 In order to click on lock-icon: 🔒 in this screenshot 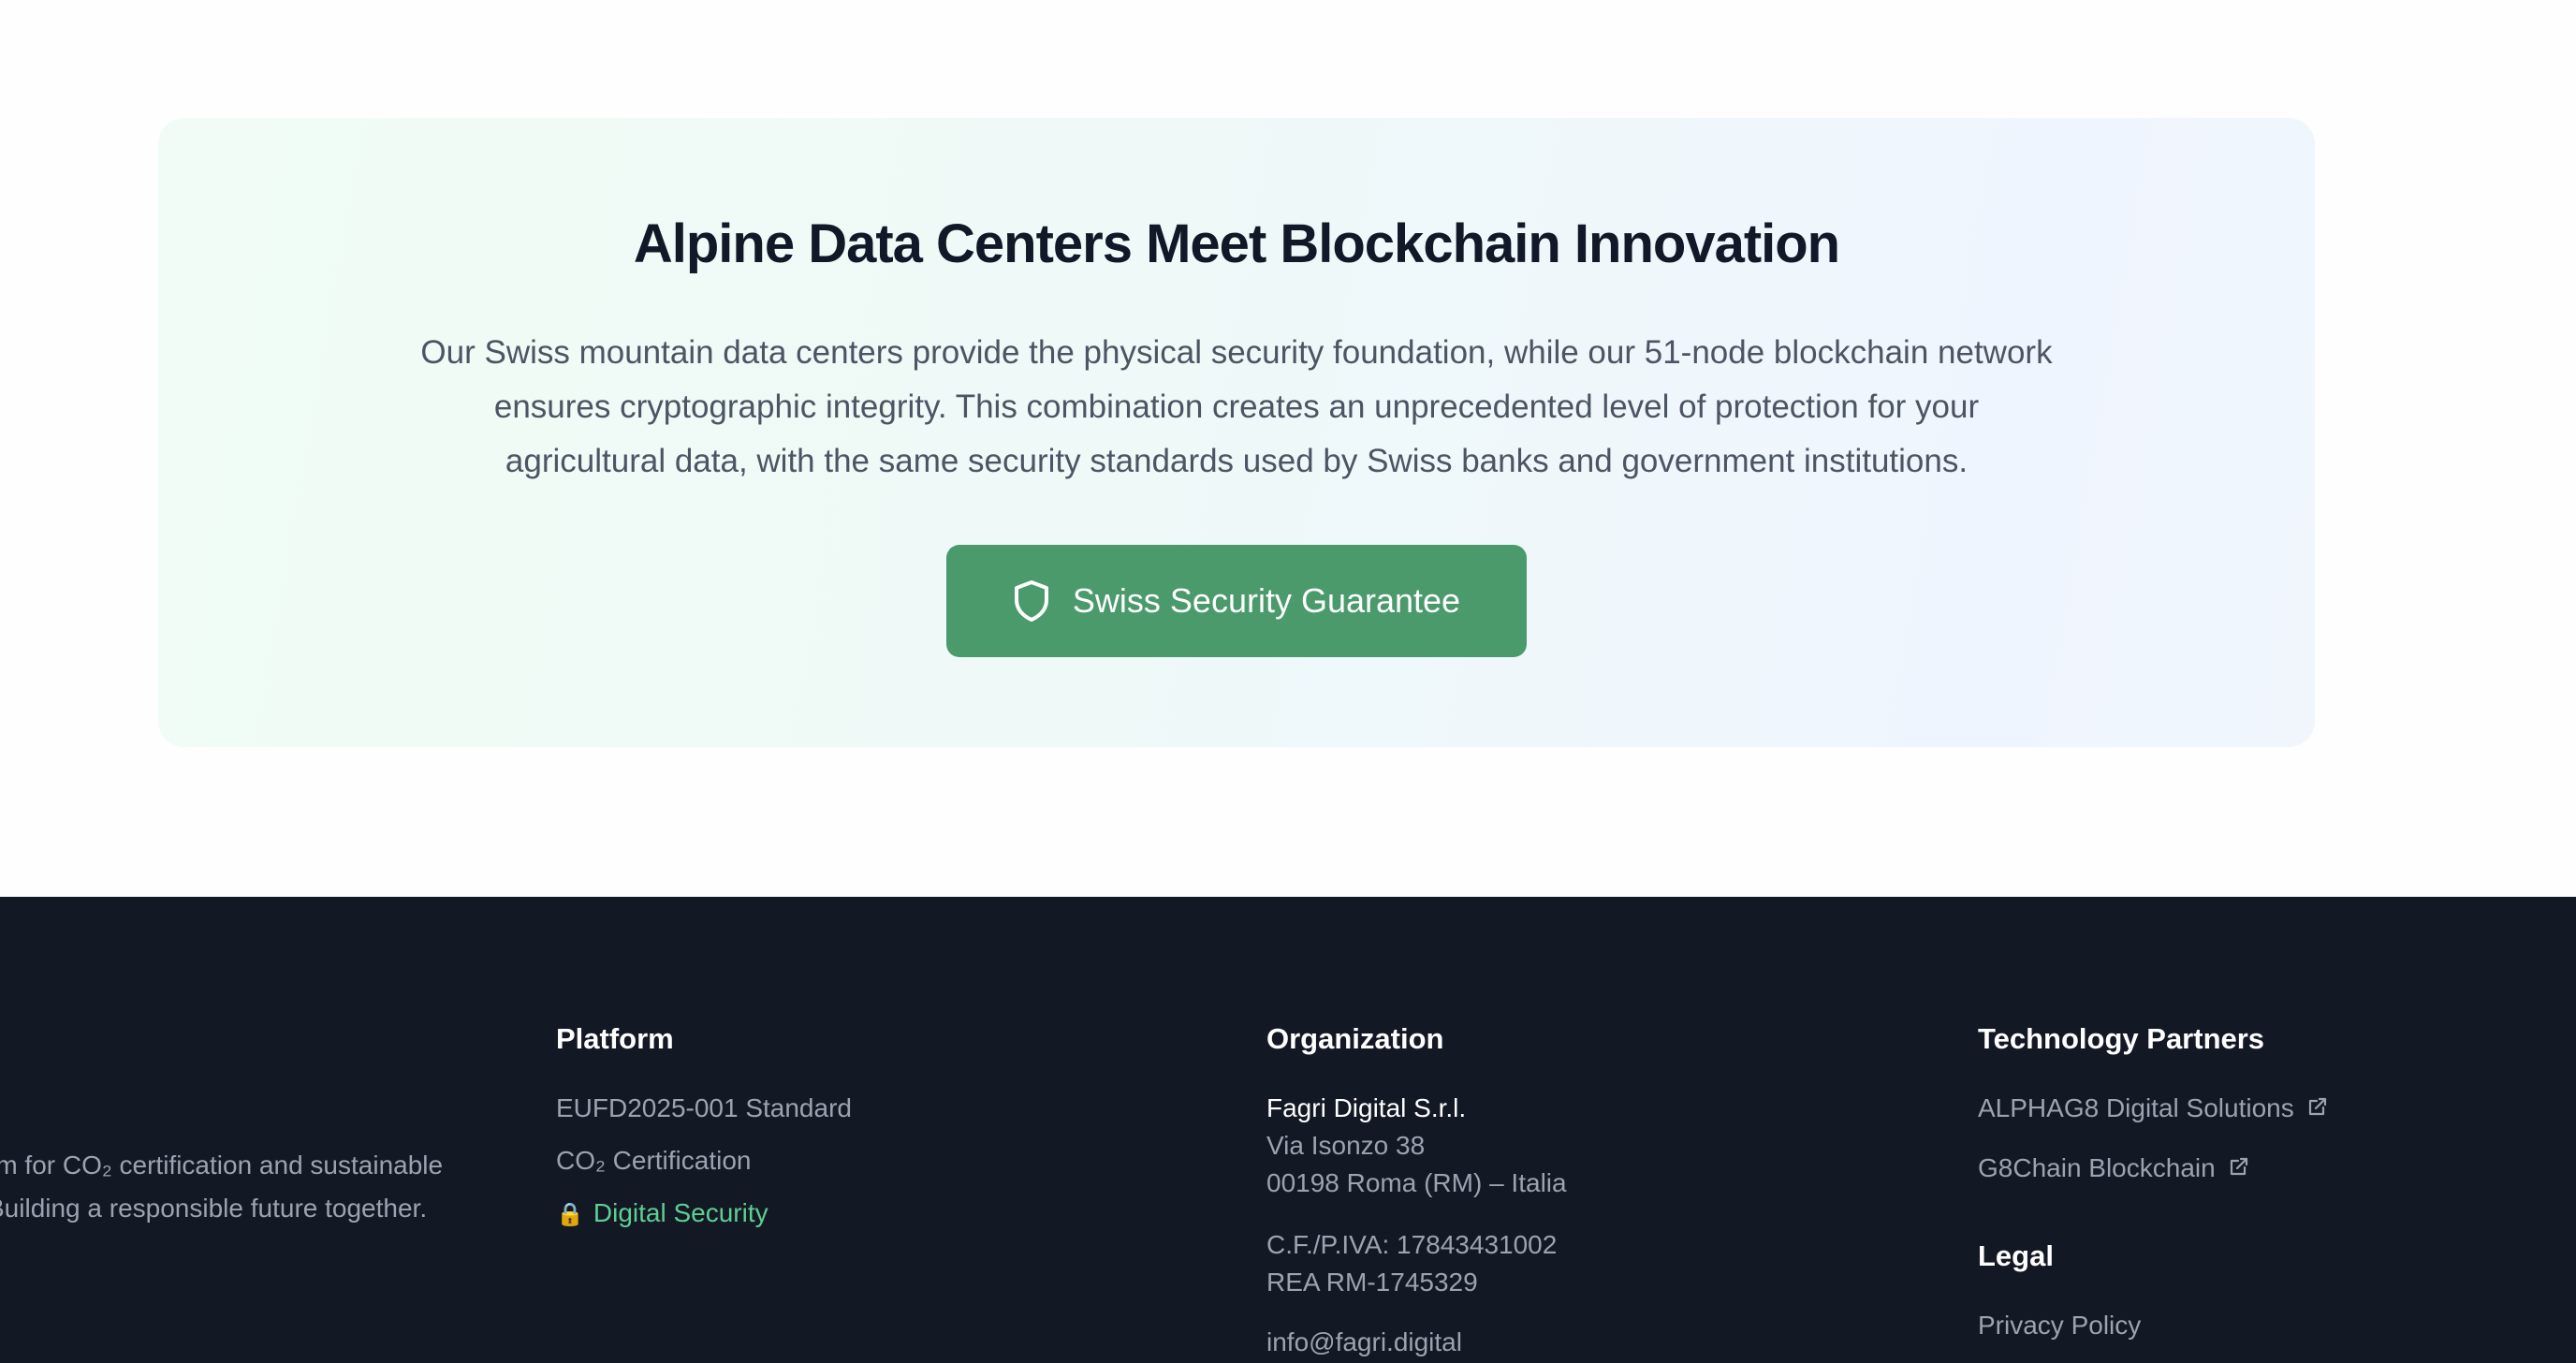, I will do `click(570, 1214)`.